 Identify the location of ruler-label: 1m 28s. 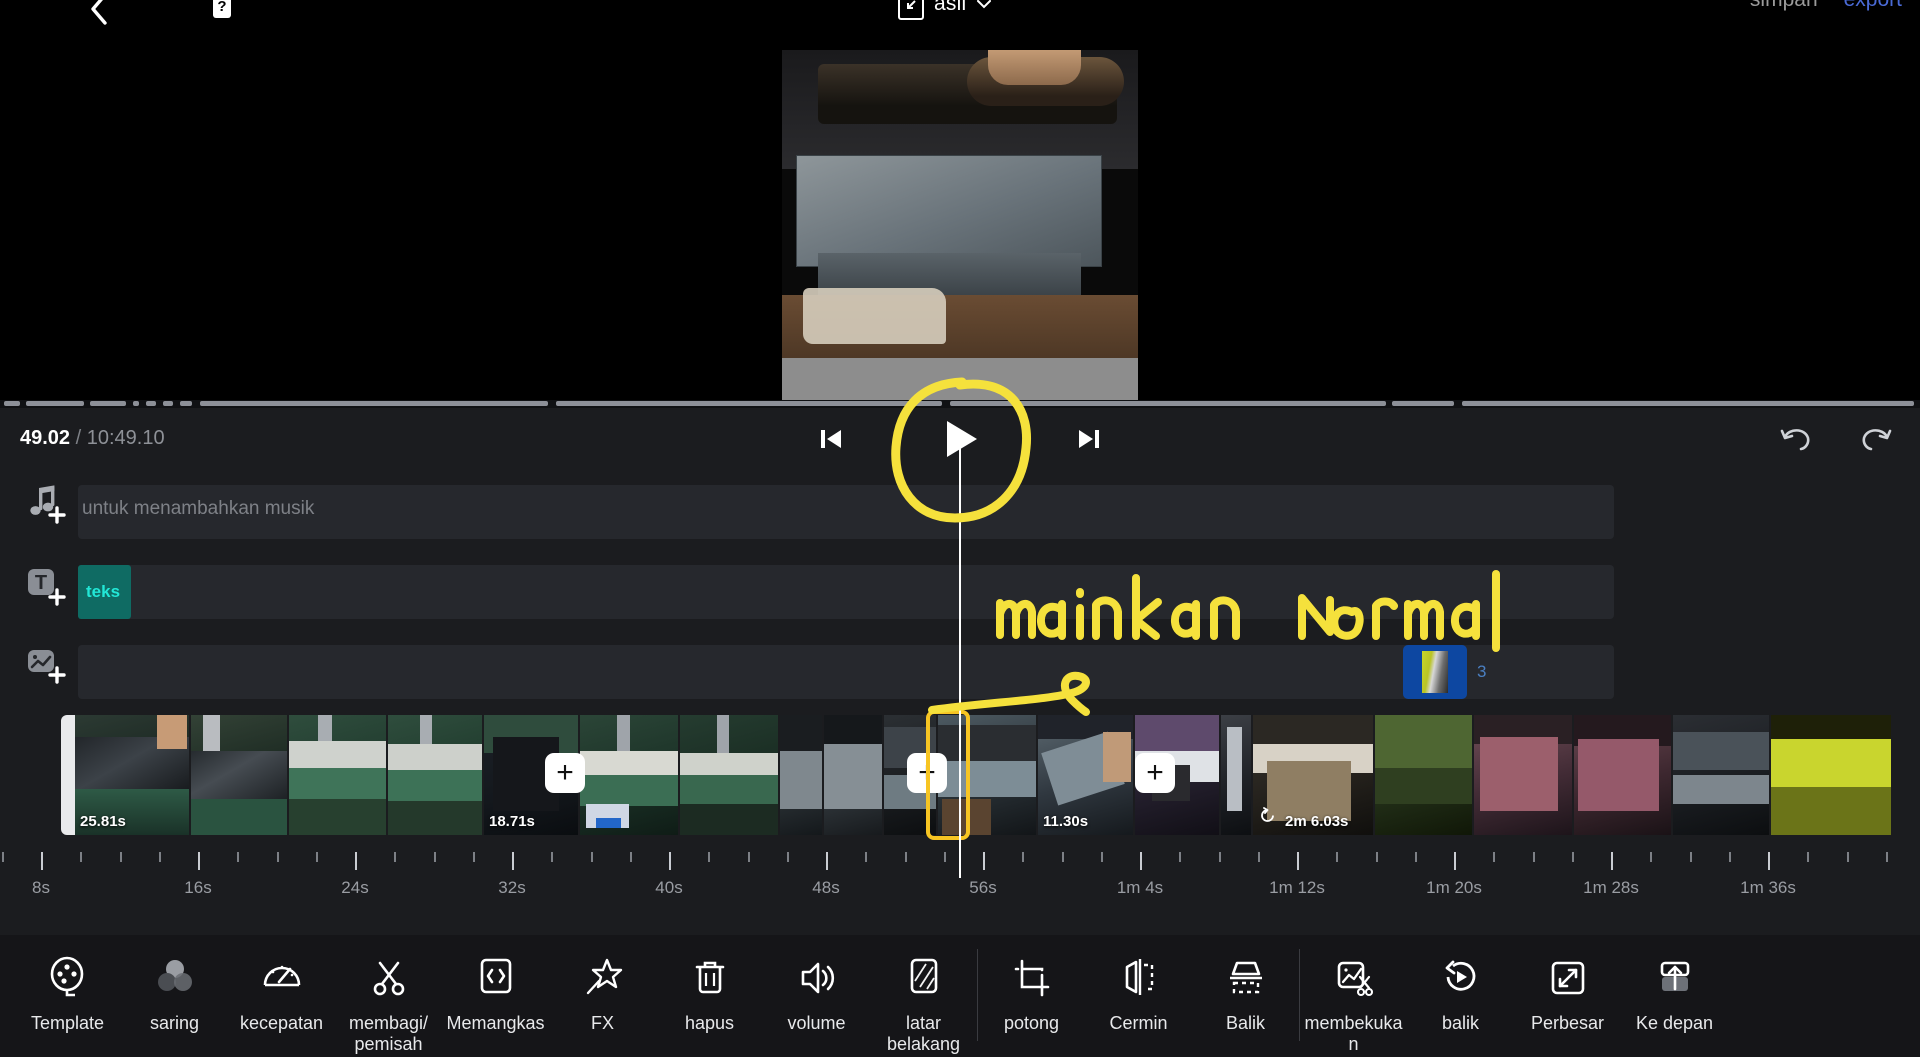
(1611, 887).